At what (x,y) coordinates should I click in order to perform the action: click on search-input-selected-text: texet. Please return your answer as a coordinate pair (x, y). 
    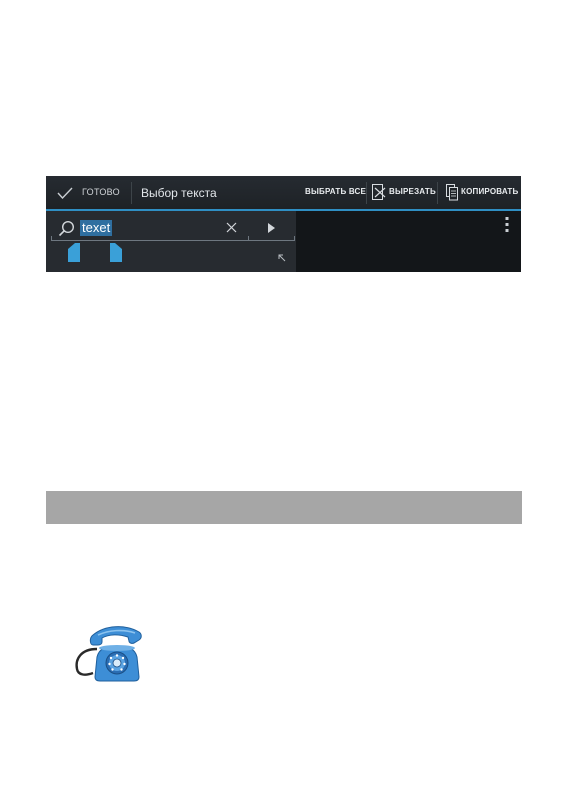
    Looking at the image, I should click on (96, 228).